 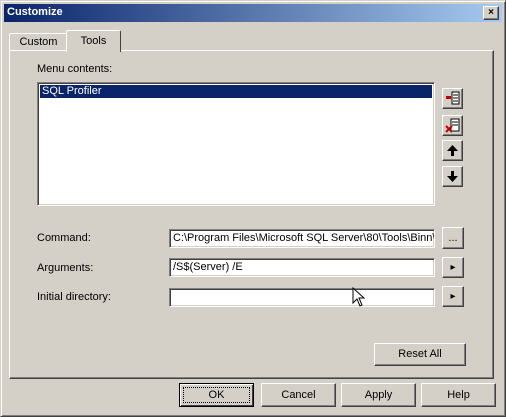 I want to click on move-down-button, so click(x=452, y=176).